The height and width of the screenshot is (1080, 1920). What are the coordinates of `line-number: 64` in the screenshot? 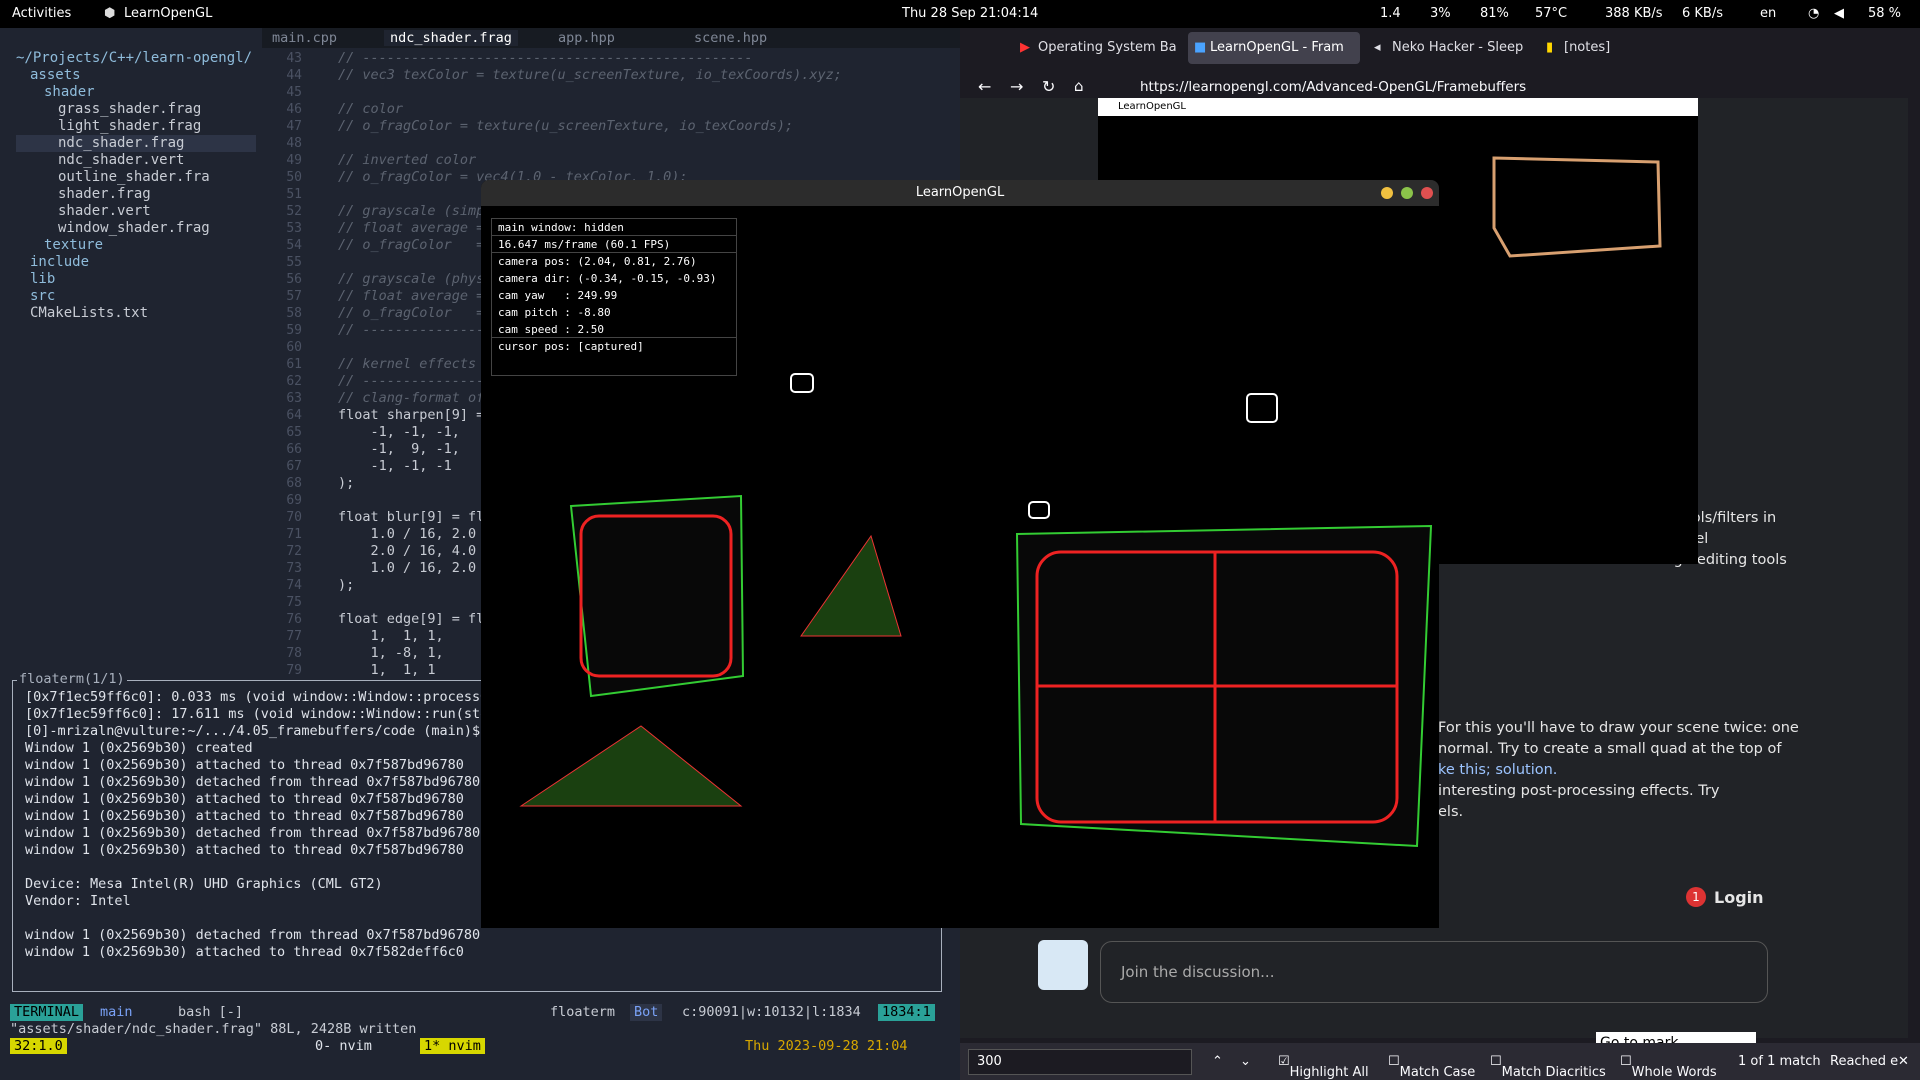 It's located at (294, 415).